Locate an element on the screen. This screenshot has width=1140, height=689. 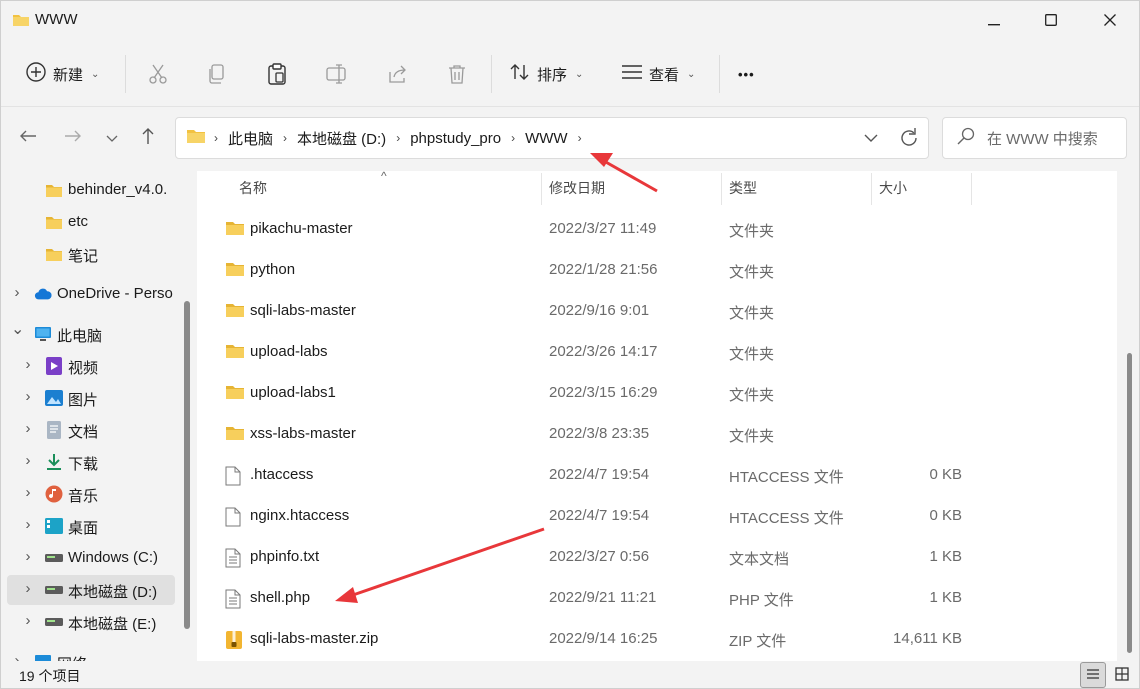
sidebar-item-onedrive-perso: › OneDrive - Perso is located at coordinates (91, 294).